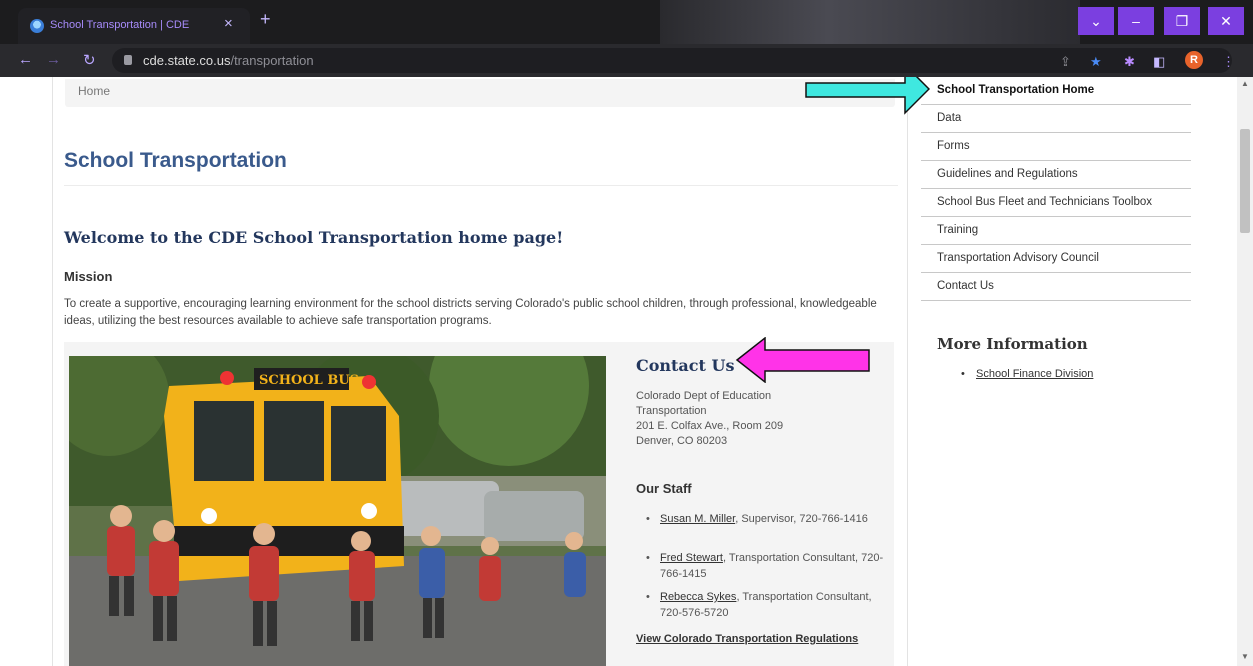 This screenshot has width=1253, height=666. Describe the element at coordinates (480, 93) in the screenshot. I see `breadcrumb: Home` at that location.